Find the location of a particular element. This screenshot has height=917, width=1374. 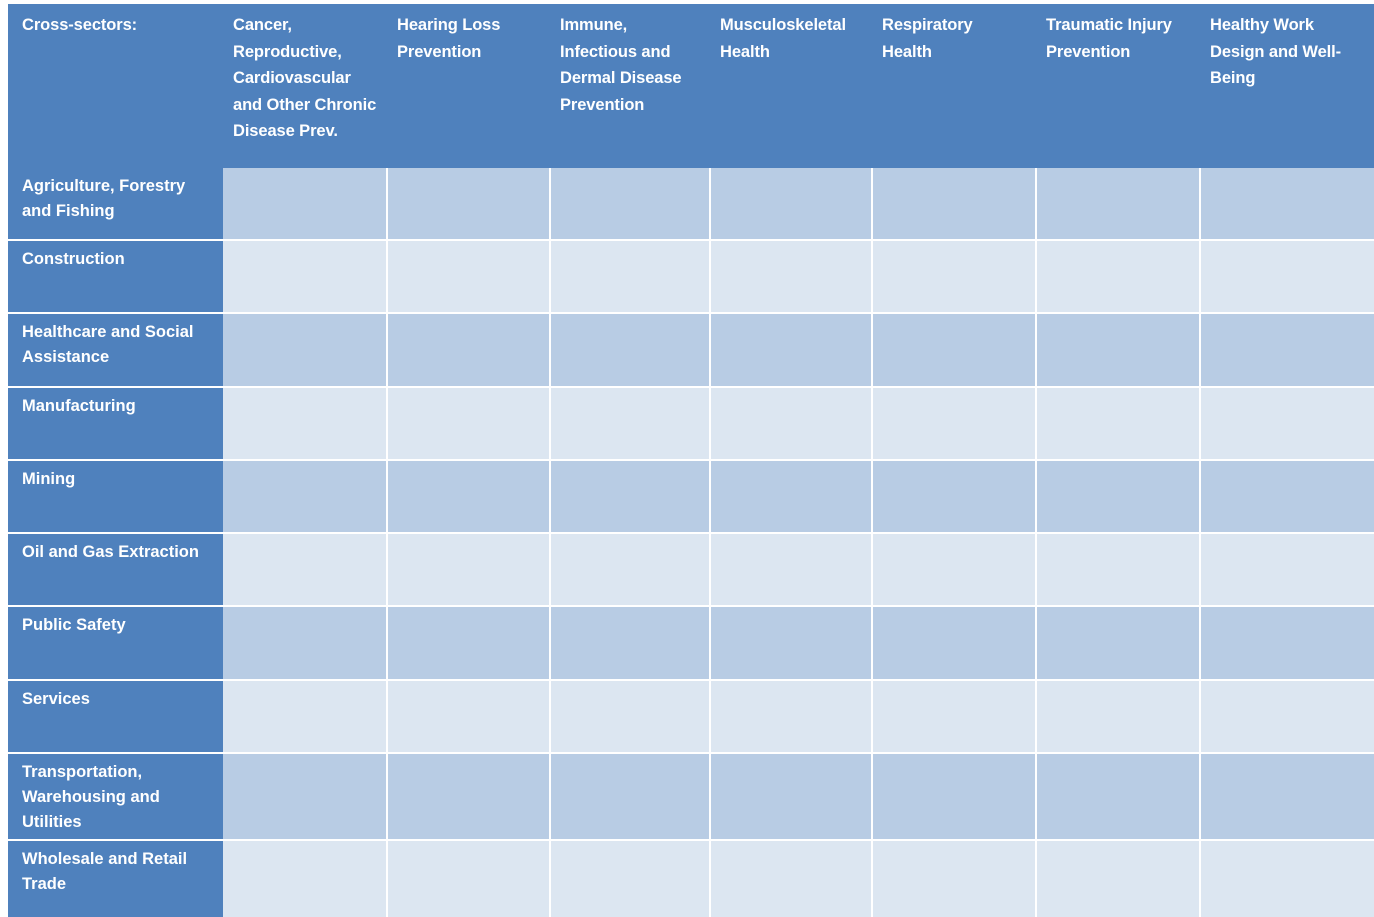

table-row: Manufacturing is located at coordinates (691, 424).